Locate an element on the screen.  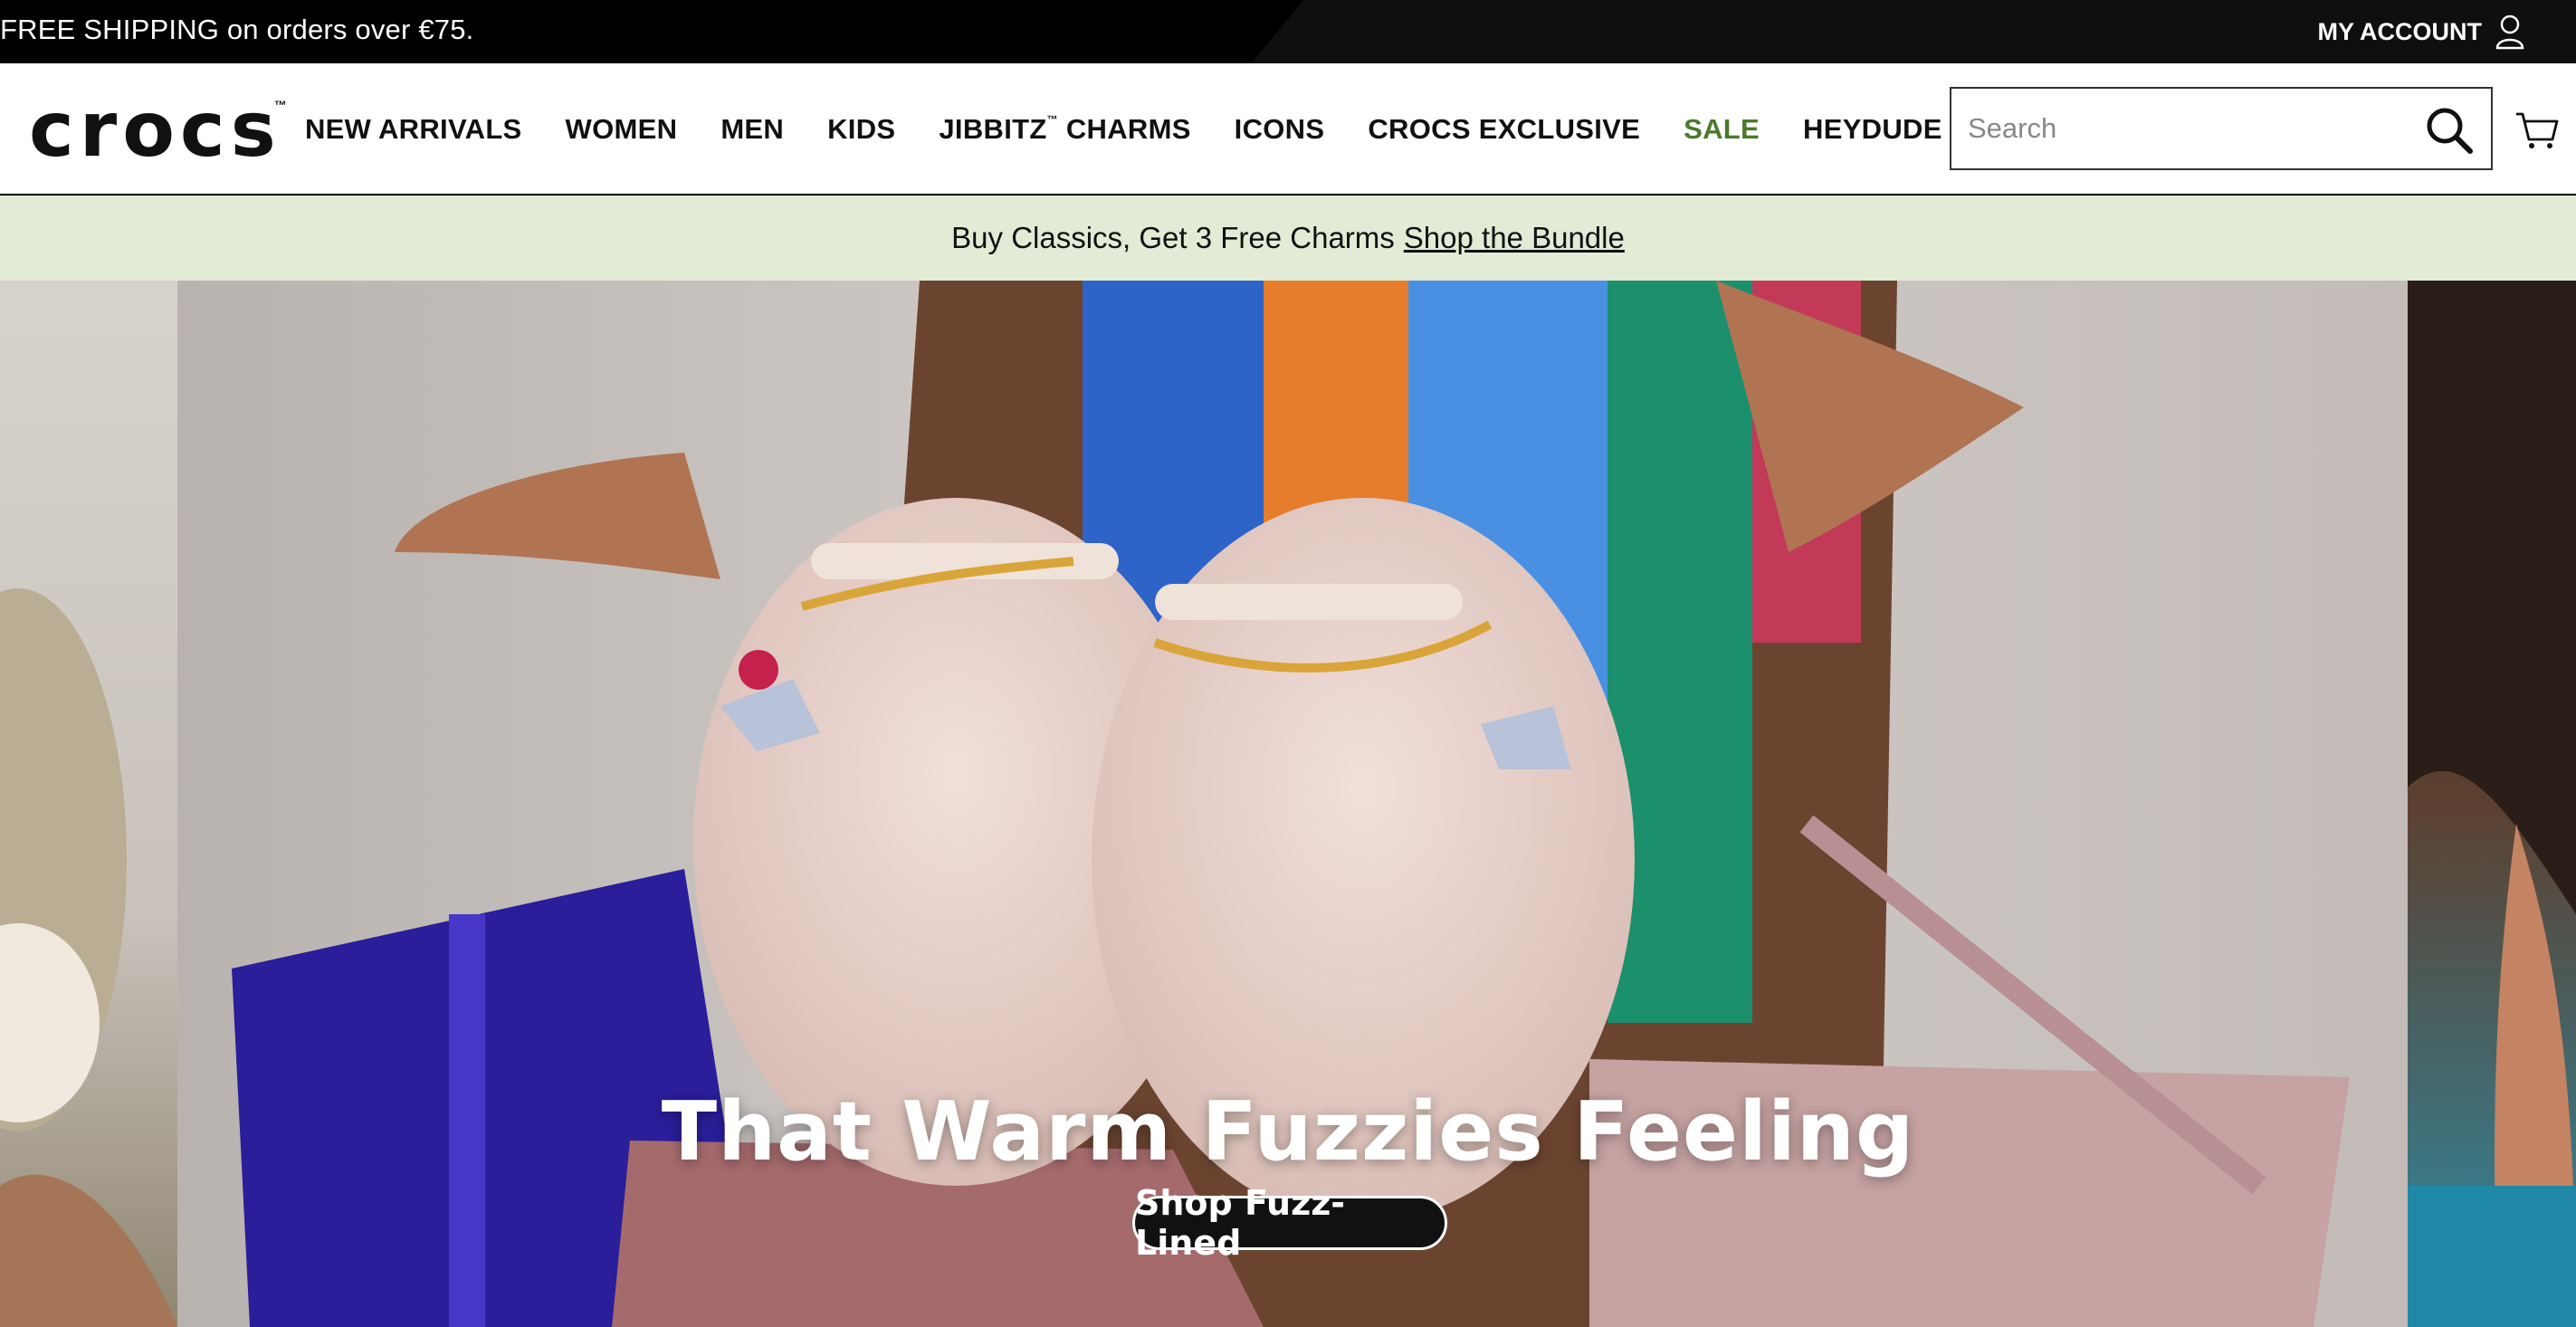
shop-the-bundle-link: Shop the Bundle is located at coordinates (1515, 238).